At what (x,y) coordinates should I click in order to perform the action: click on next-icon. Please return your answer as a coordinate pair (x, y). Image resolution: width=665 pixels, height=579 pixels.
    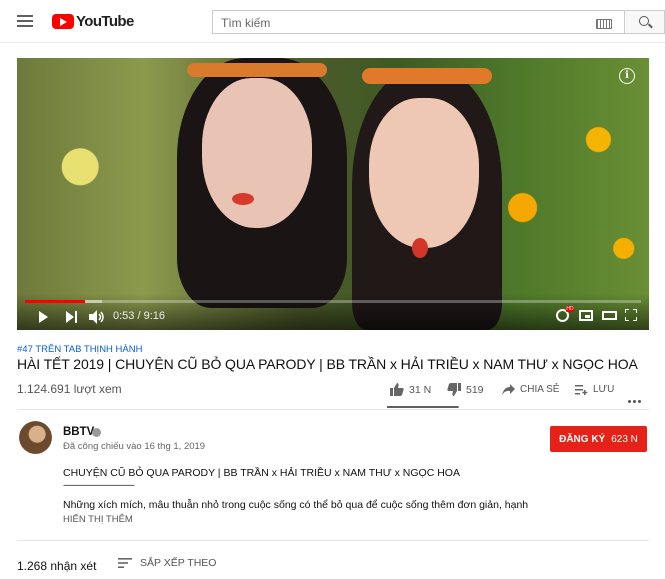
    Looking at the image, I should click on (72, 317).